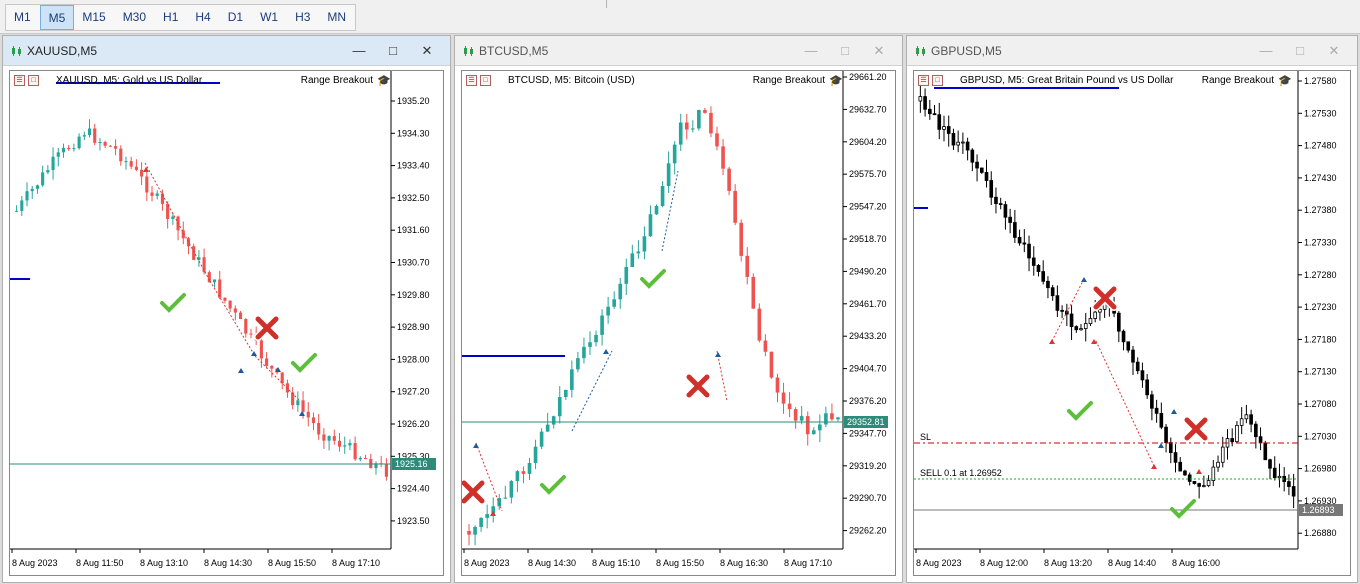 The width and height of the screenshot is (1360, 584). I want to click on timeframe-button-h4: H4, so click(203, 17).